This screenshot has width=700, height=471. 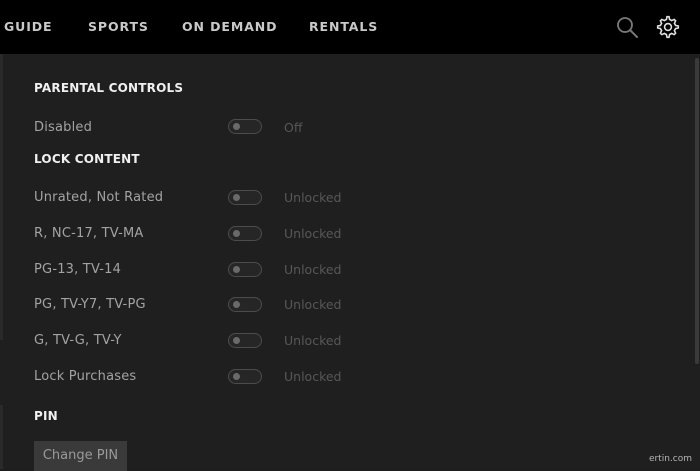 What do you see at coordinates (1, 197) in the screenshot?
I see `panel-left-edge` at bounding box center [1, 197].